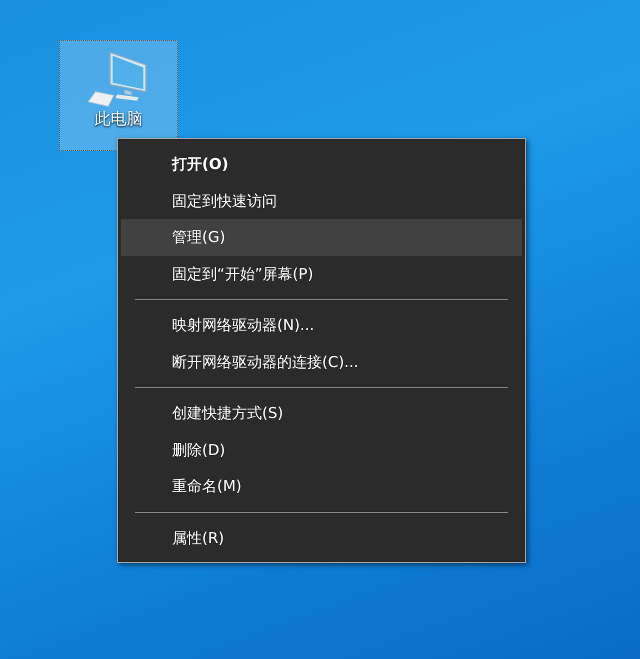  Describe the element at coordinates (321, 200) in the screenshot. I see `menu-item: 固定到快速访问` at that location.